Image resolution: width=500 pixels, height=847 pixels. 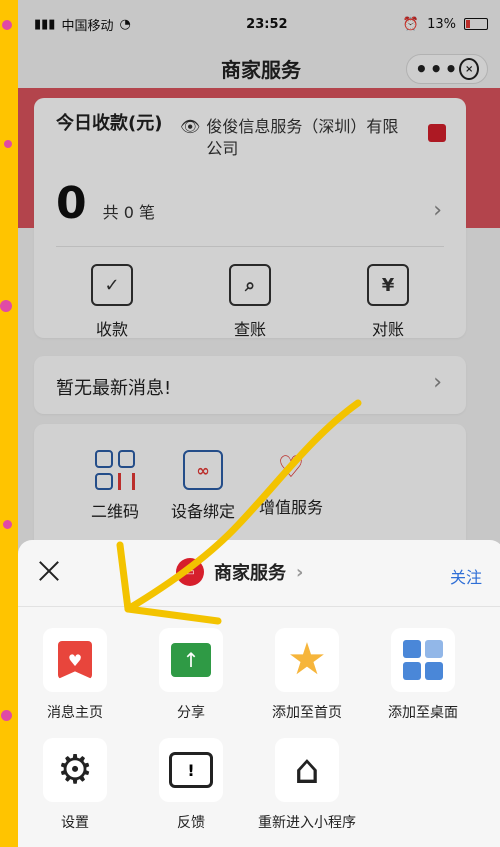 I want to click on menu-label: 添加至桌面, so click(x=423, y=713).